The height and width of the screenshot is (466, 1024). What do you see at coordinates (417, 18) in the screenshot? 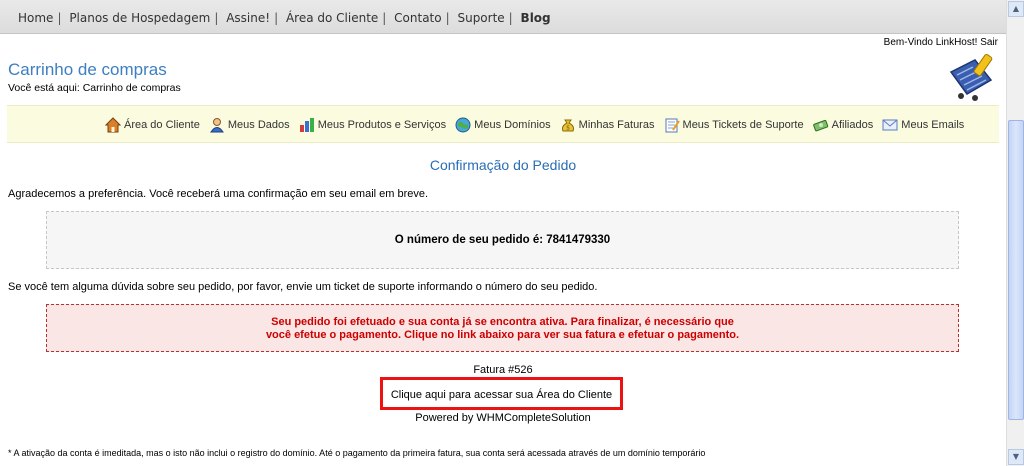
I see `nav-contact: Contato` at bounding box center [417, 18].